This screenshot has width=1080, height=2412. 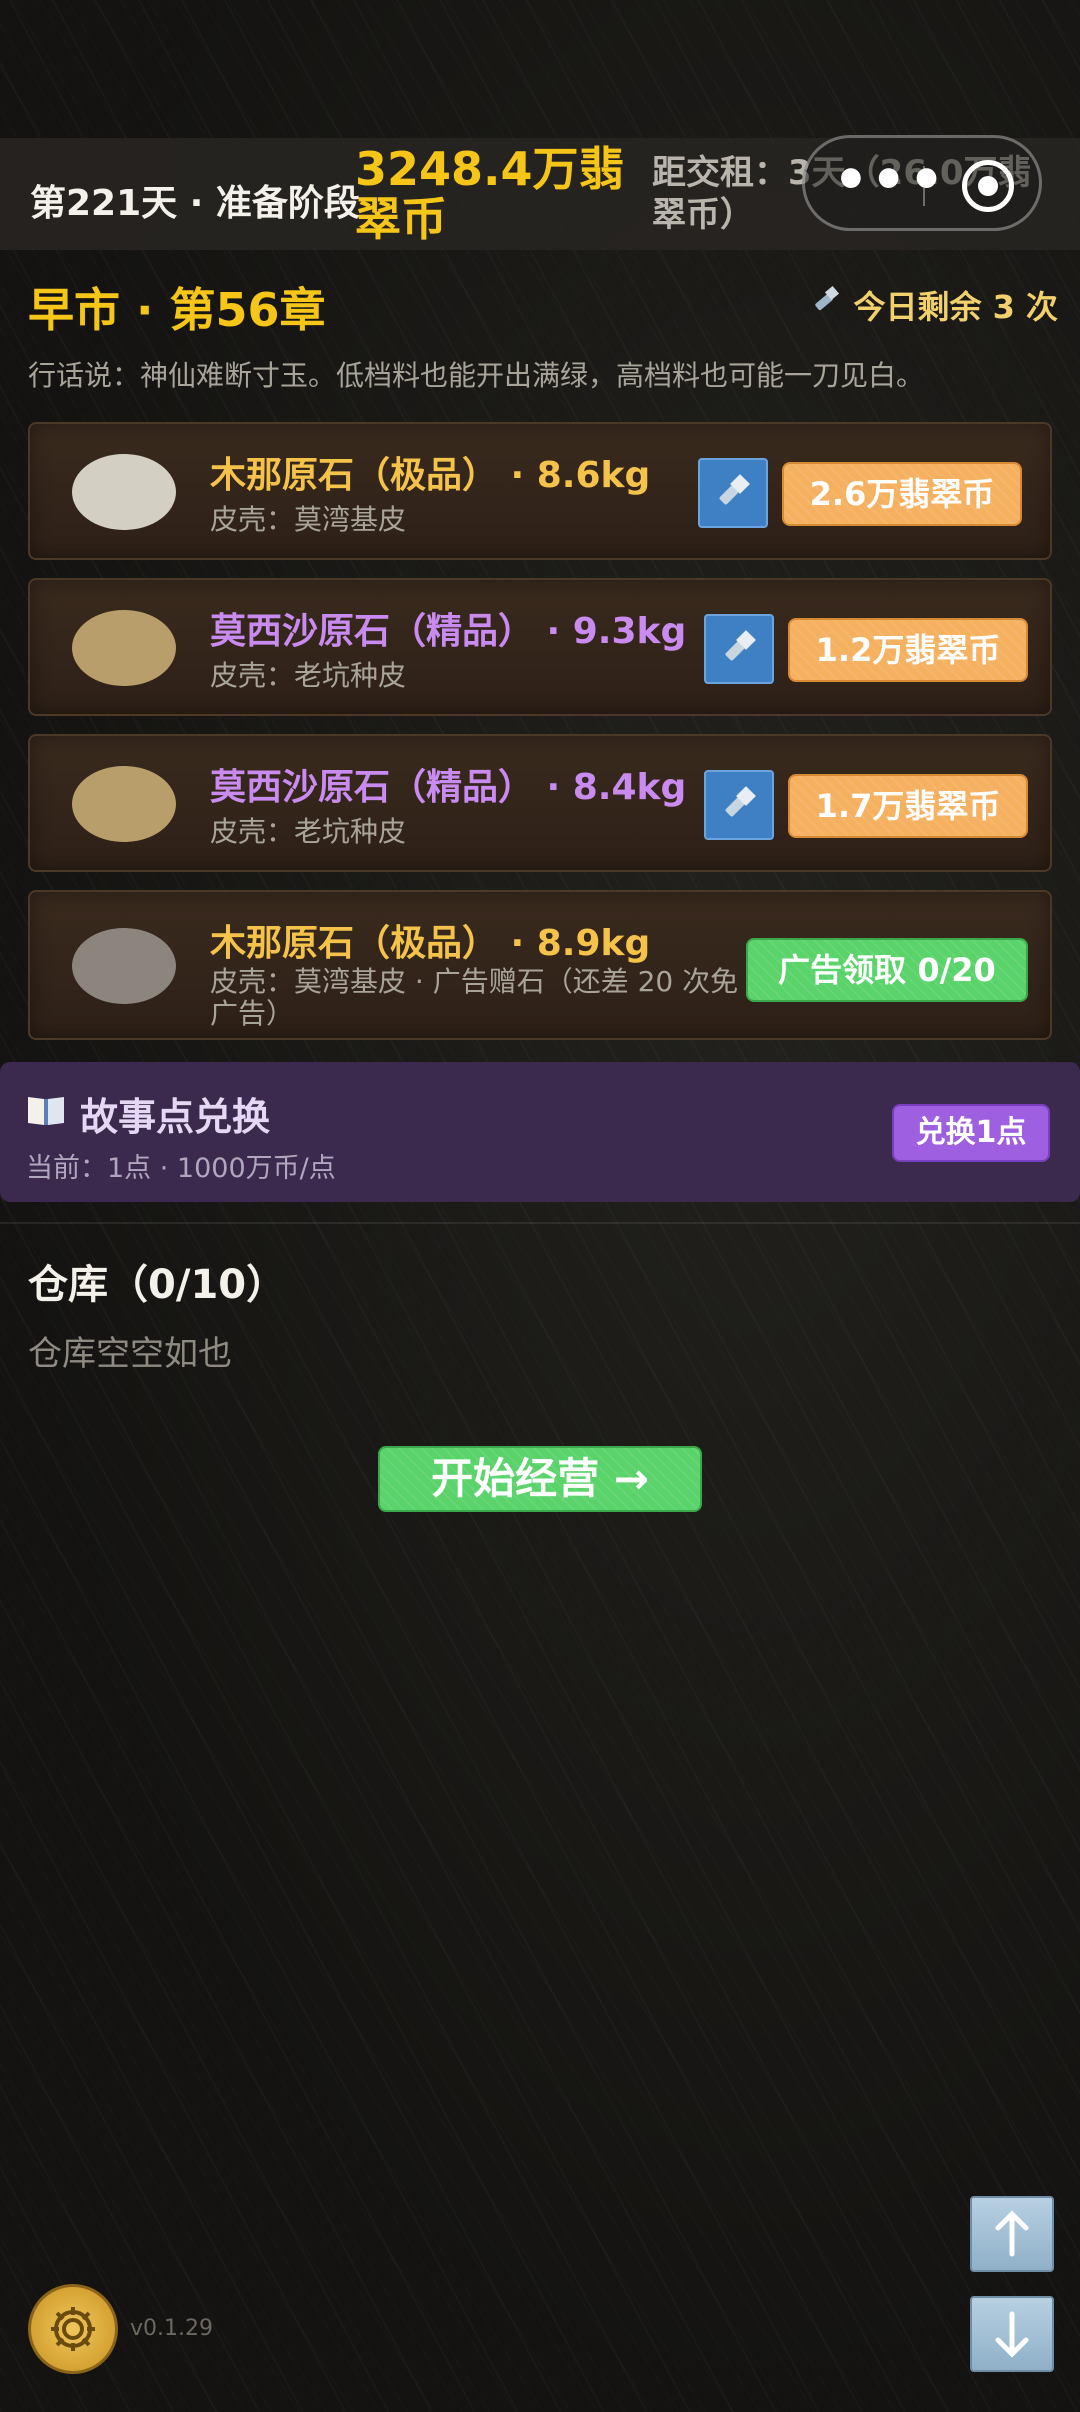 What do you see at coordinates (971, 1133) in the screenshot?
I see `exchange-point-button: 兑换1点` at bounding box center [971, 1133].